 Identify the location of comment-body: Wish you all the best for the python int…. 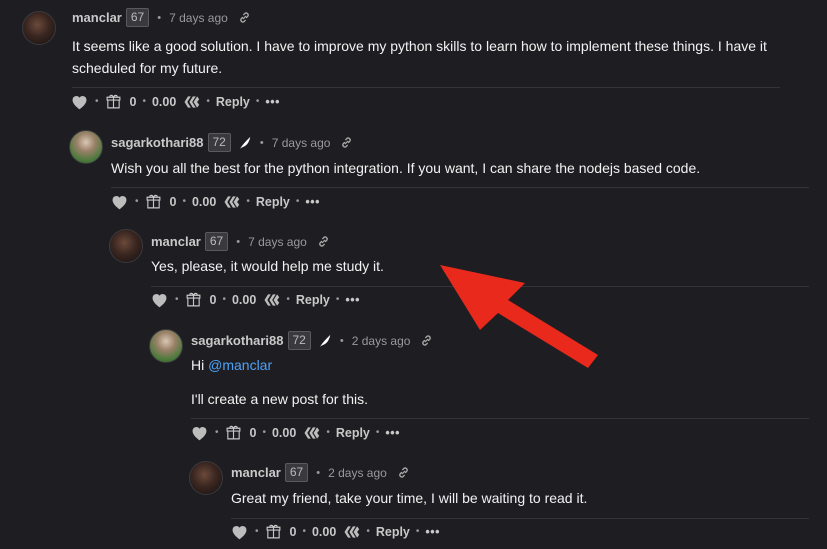
(406, 168).